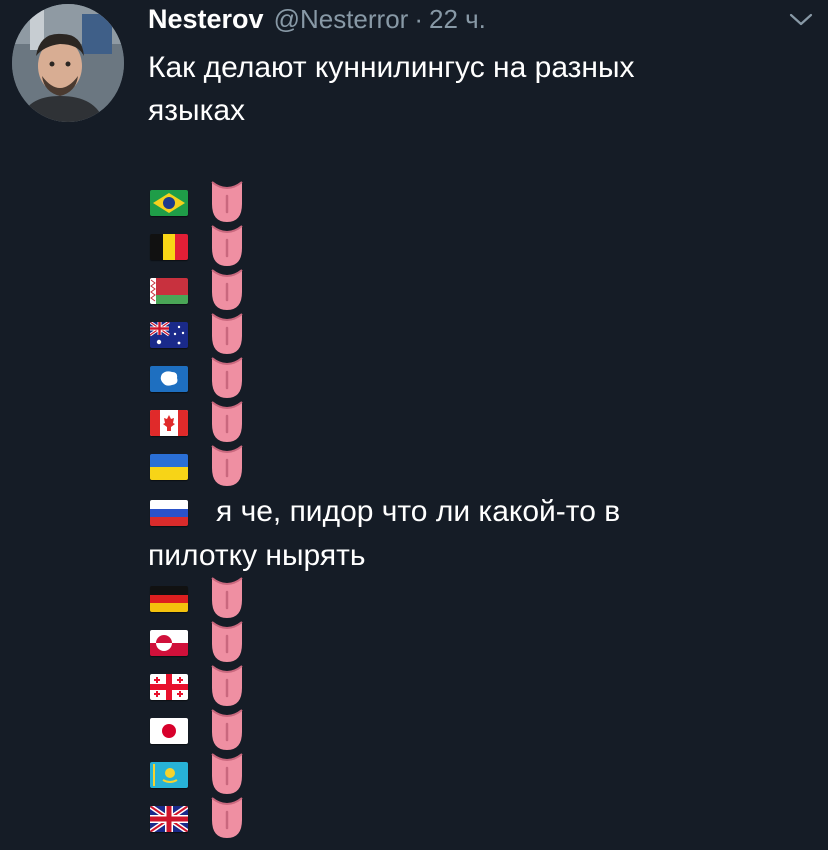 Image resolution: width=828 pixels, height=850 pixels. What do you see at coordinates (197, 110) in the screenshot?
I see `tweet-text-line-2: языках` at bounding box center [197, 110].